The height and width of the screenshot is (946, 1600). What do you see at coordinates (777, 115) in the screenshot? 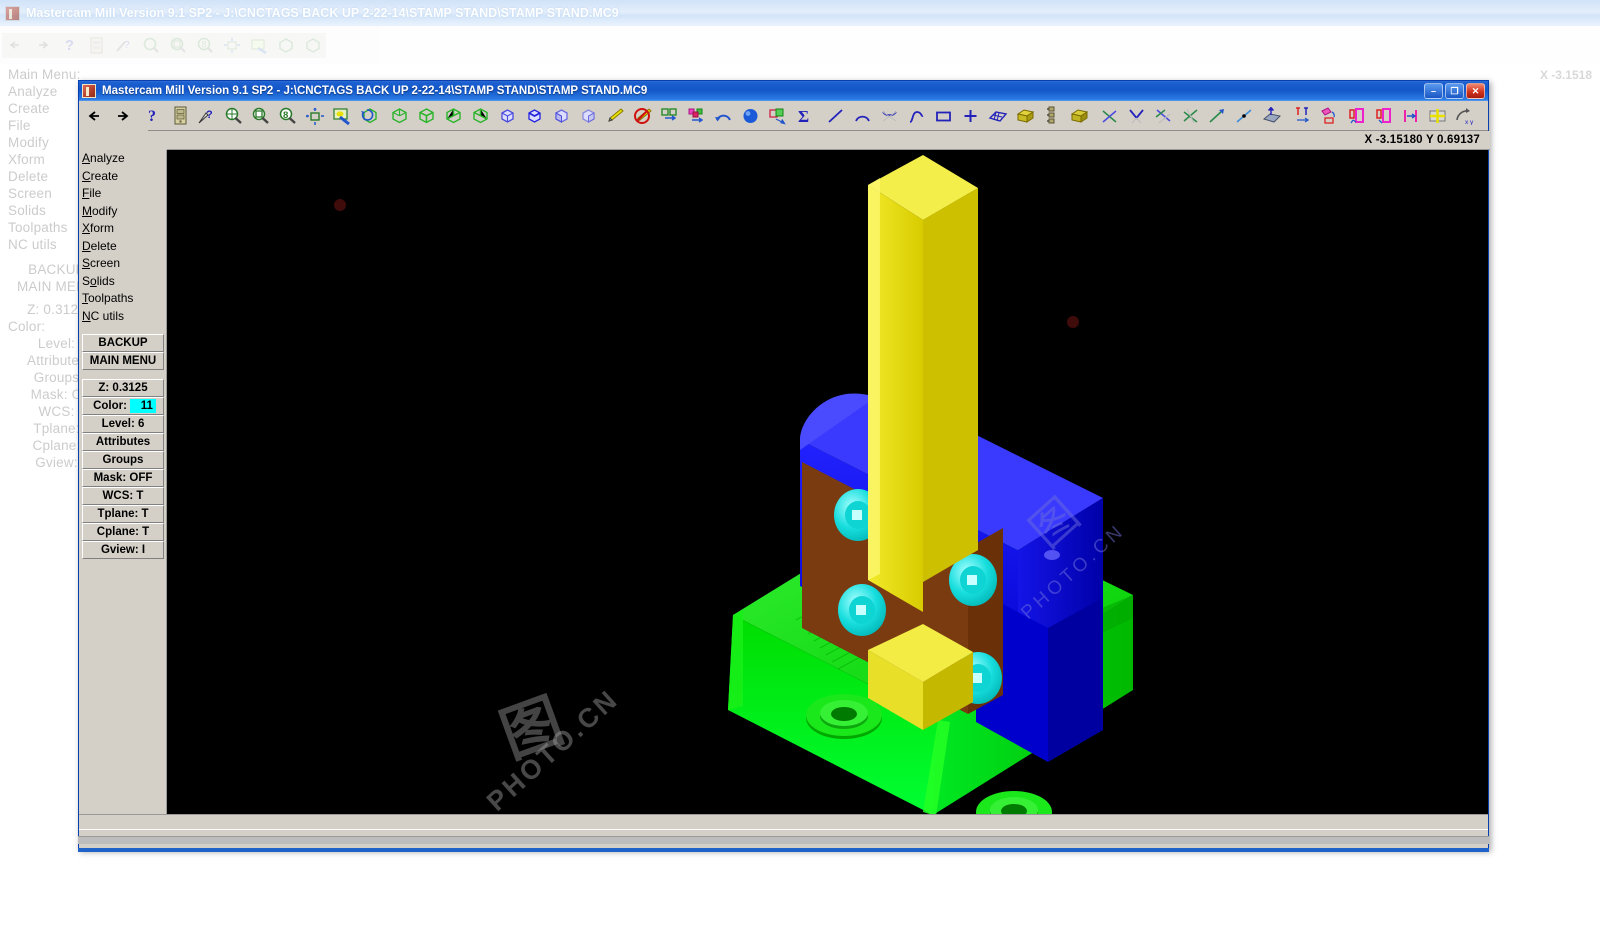
I see `translate-button` at bounding box center [777, 115].